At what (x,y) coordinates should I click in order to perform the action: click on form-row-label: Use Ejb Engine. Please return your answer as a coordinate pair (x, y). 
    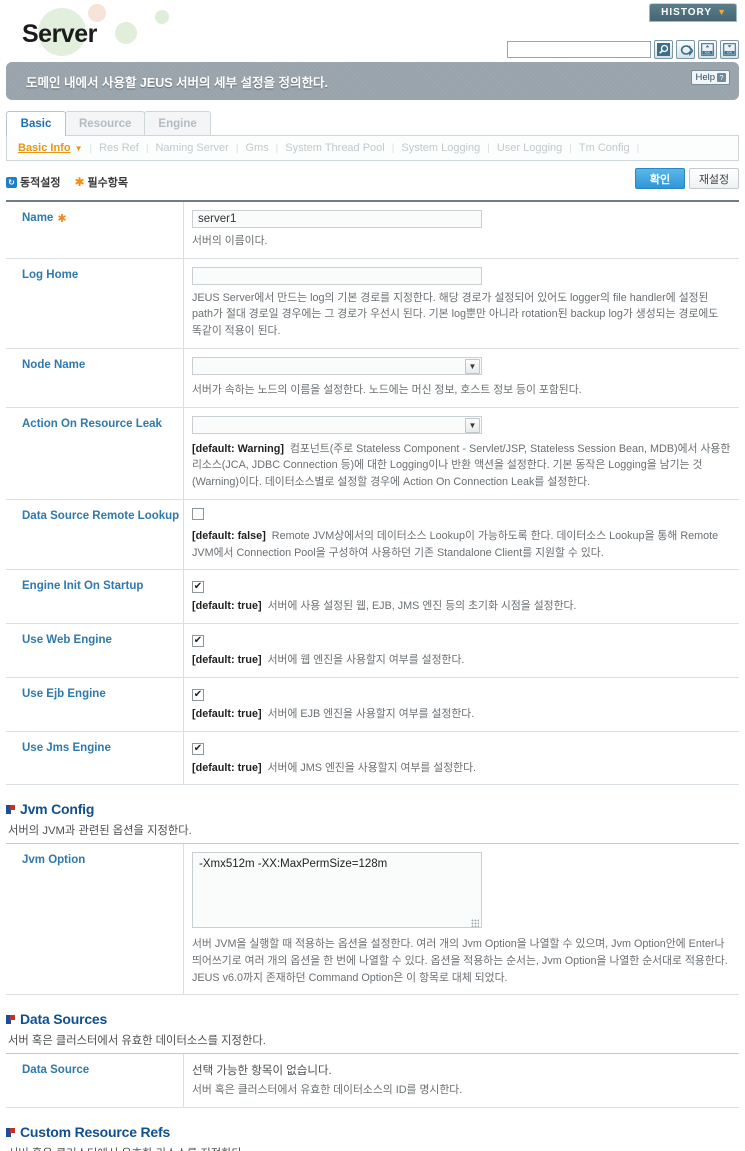
    Looking at the image, I should click on (95, 704).